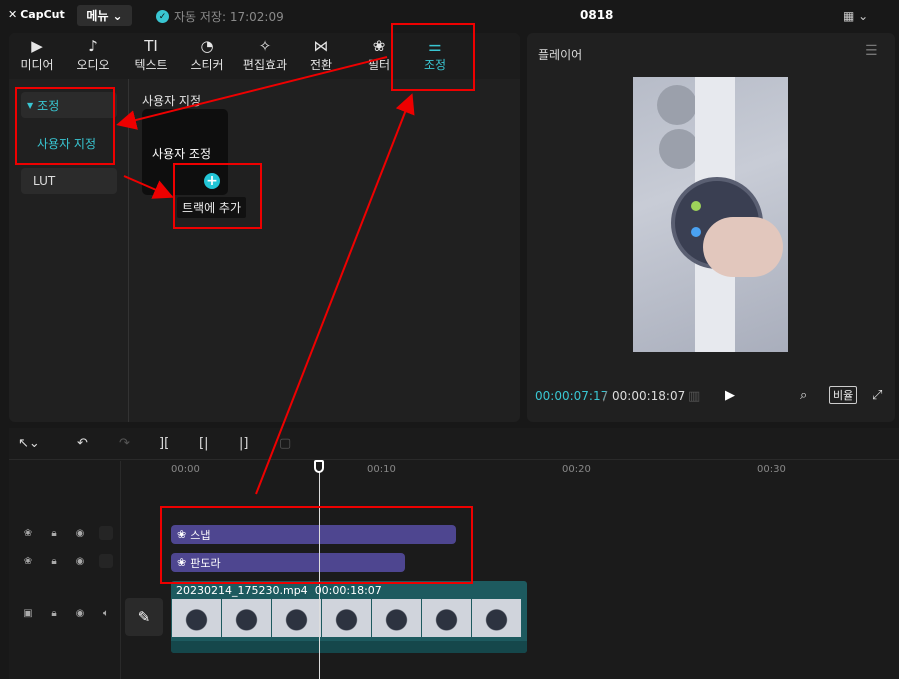  Describe the element at coordinates (37, 46) in the screenshot. I see `media-icon: ▶` at that location.